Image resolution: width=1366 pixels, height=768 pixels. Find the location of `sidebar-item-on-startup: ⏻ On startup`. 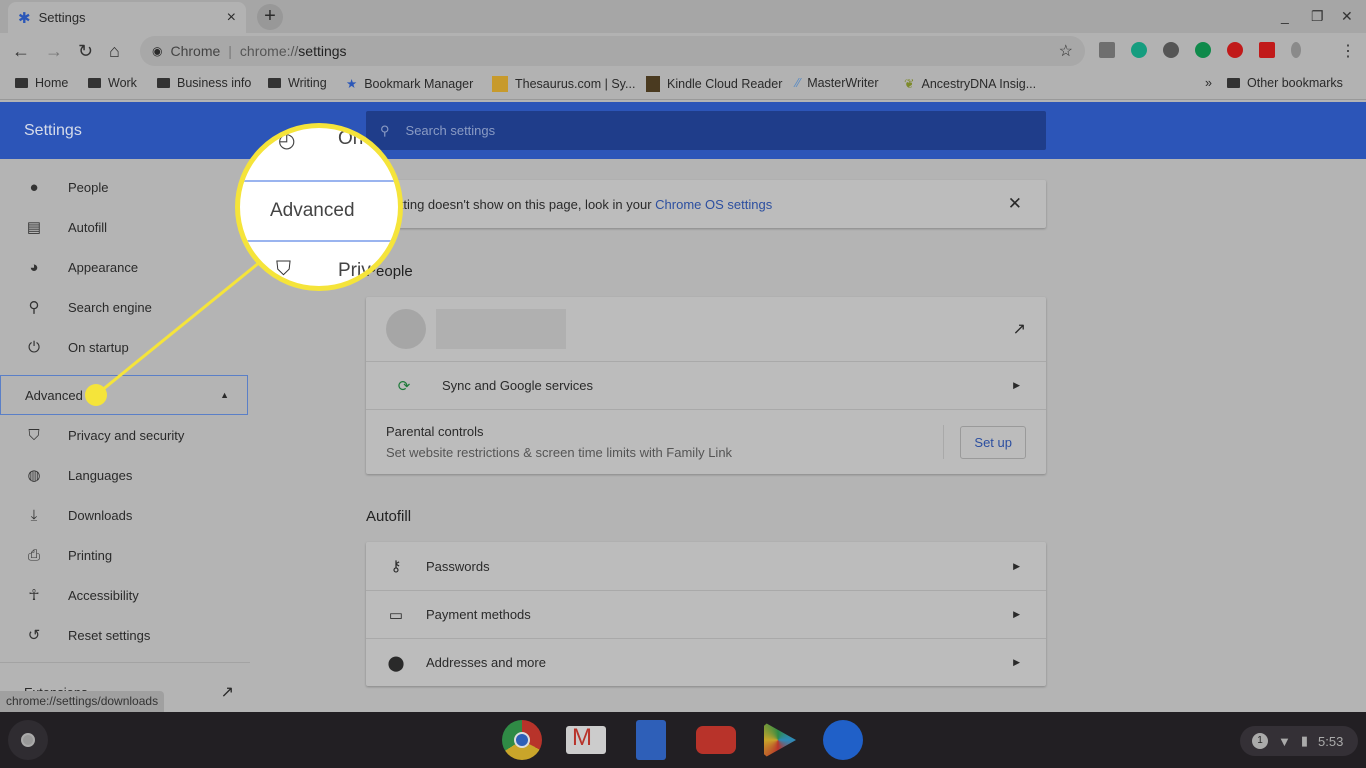

sidebar-item-on-startup: ⏻ On startup is located at coordinates (125, 347).